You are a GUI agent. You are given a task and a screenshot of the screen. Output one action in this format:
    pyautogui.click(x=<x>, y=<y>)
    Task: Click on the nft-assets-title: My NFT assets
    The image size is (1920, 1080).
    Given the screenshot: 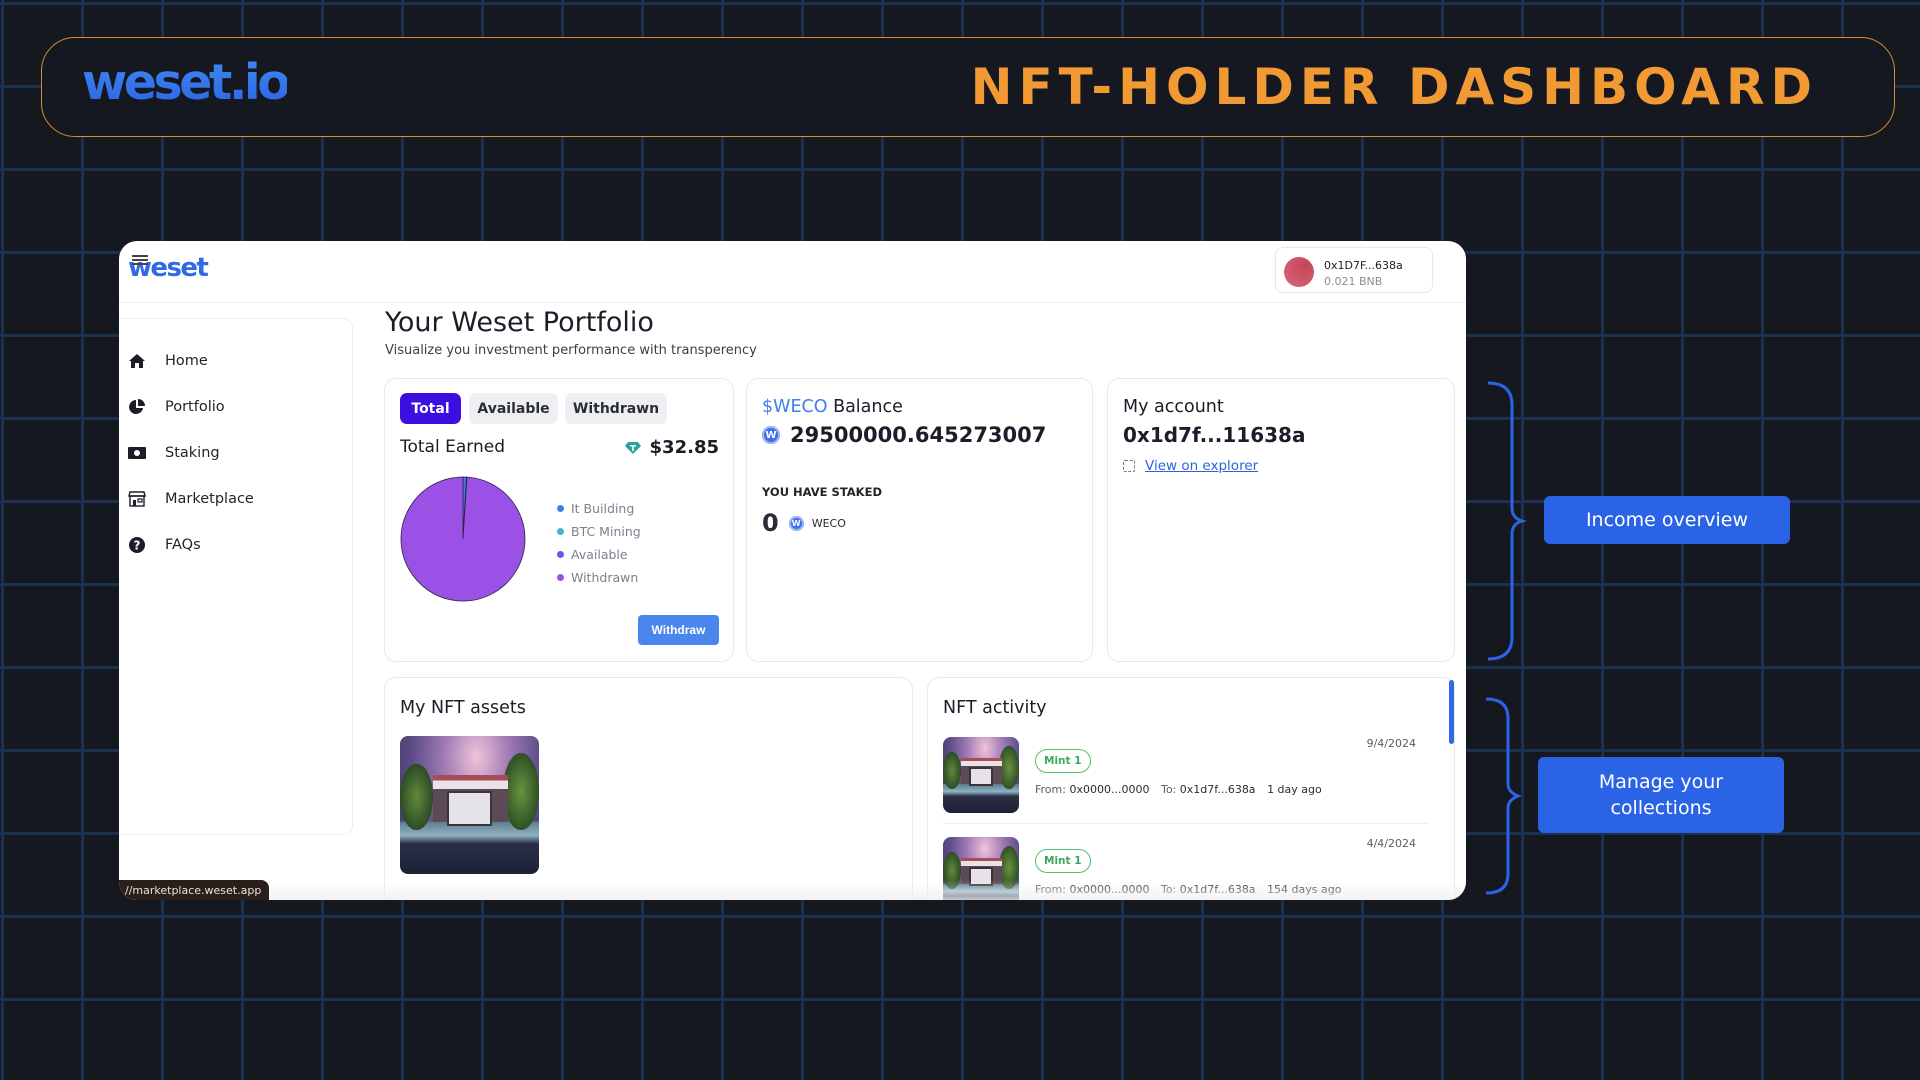 What is the action you would take?
    pyautogui.click(x=463, y=708)
    